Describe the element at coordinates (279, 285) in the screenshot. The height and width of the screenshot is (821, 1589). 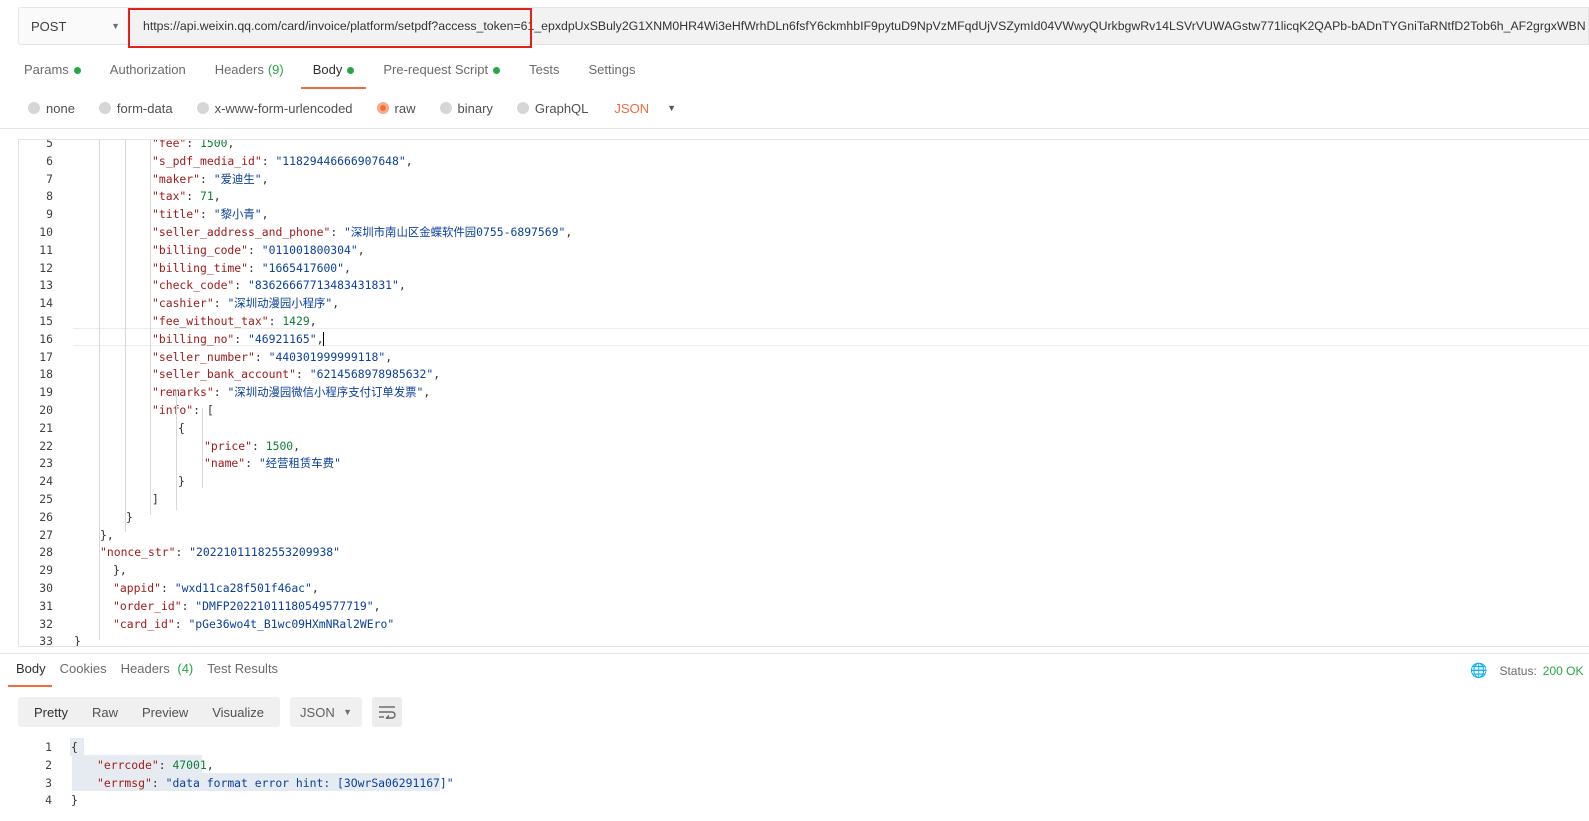
I see `code-text: "check_code": "83626667713483431831",` at that location.